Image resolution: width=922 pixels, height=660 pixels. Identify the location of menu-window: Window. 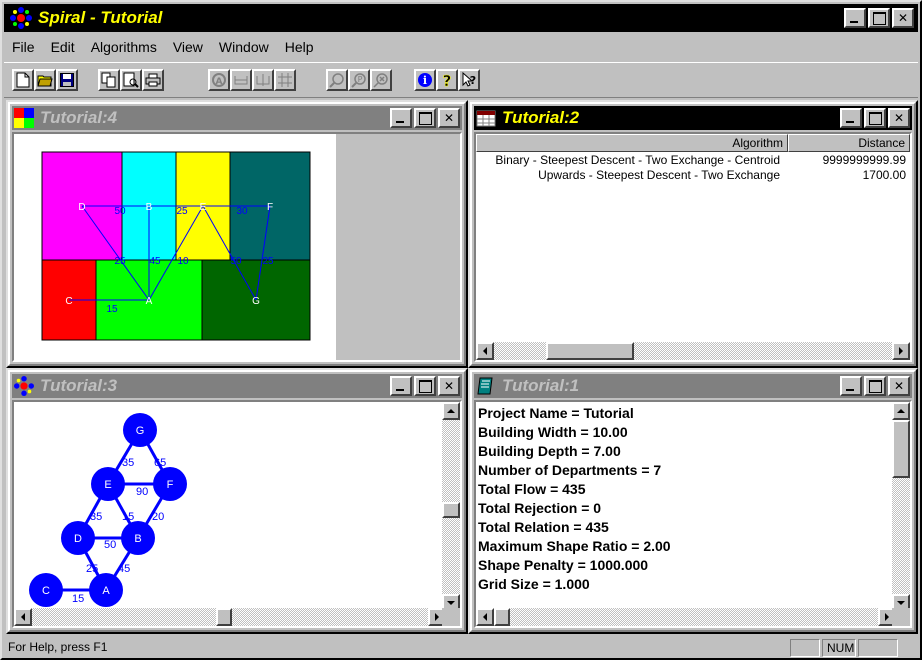
(244, 47).